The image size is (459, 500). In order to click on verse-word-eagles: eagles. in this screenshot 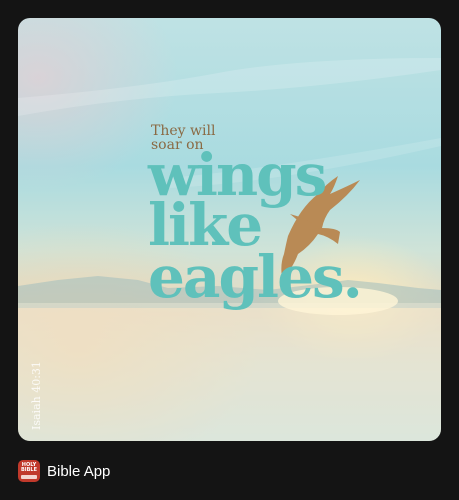, I will do `click(255, 277)`.